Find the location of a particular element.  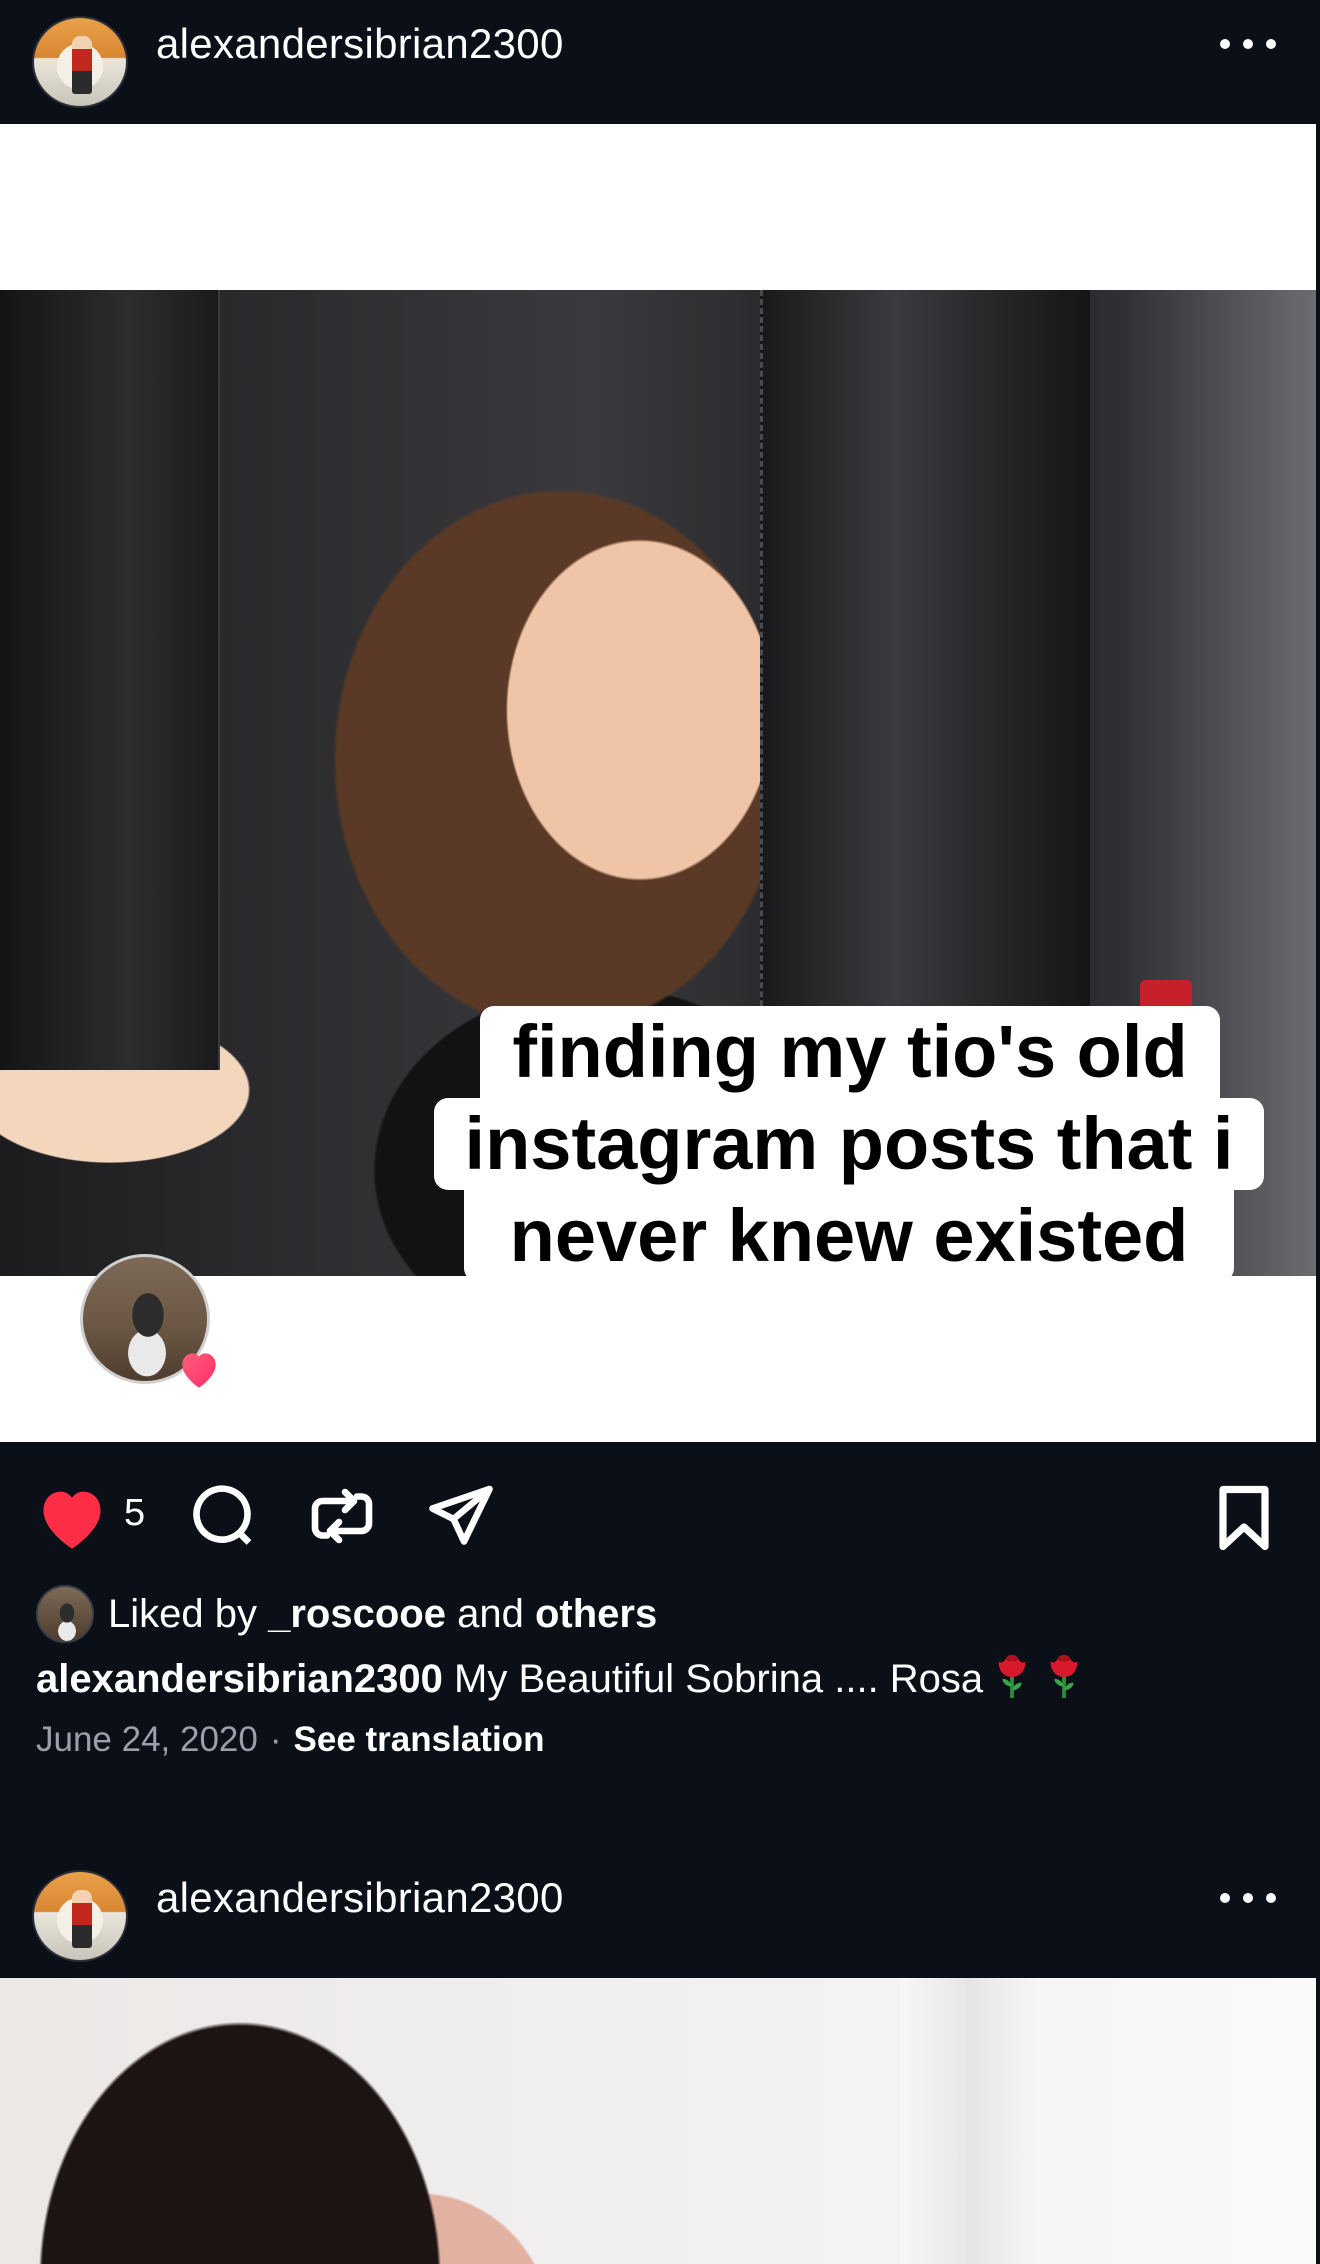

liked-by-row: Liked by _roscooe and others is located at coordinates (346, 1614).